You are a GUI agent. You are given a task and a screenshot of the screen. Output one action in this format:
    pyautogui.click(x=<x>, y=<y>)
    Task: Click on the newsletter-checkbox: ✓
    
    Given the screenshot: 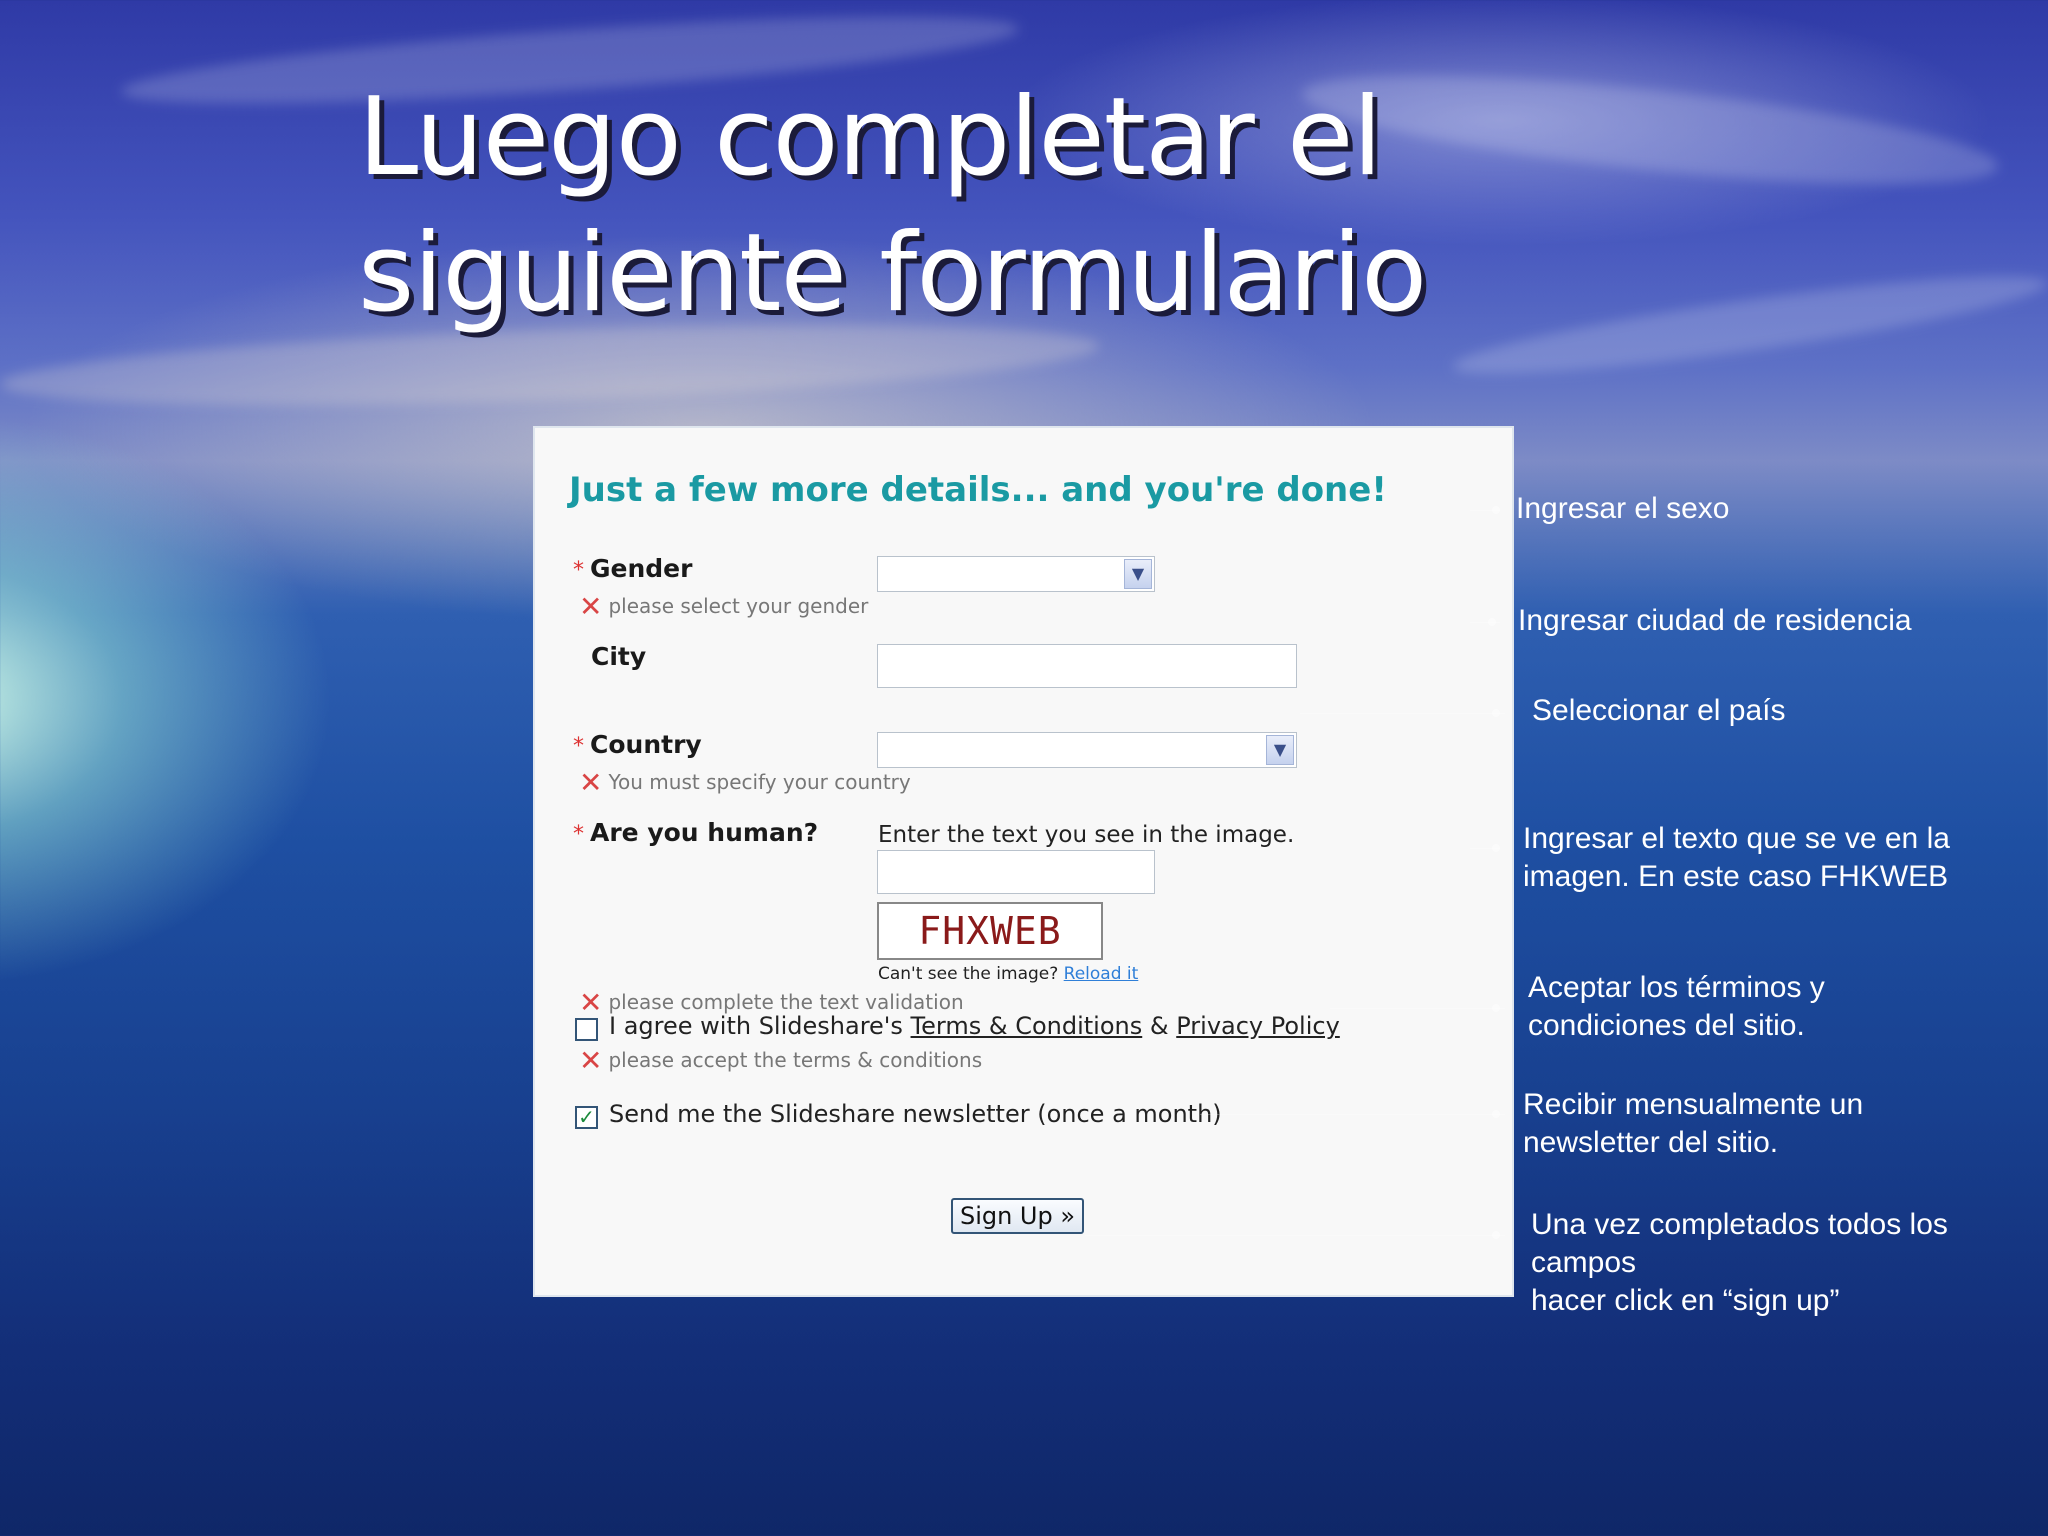 What is the action you would take?
    pyautogui.click(x=586, y=1117)
    